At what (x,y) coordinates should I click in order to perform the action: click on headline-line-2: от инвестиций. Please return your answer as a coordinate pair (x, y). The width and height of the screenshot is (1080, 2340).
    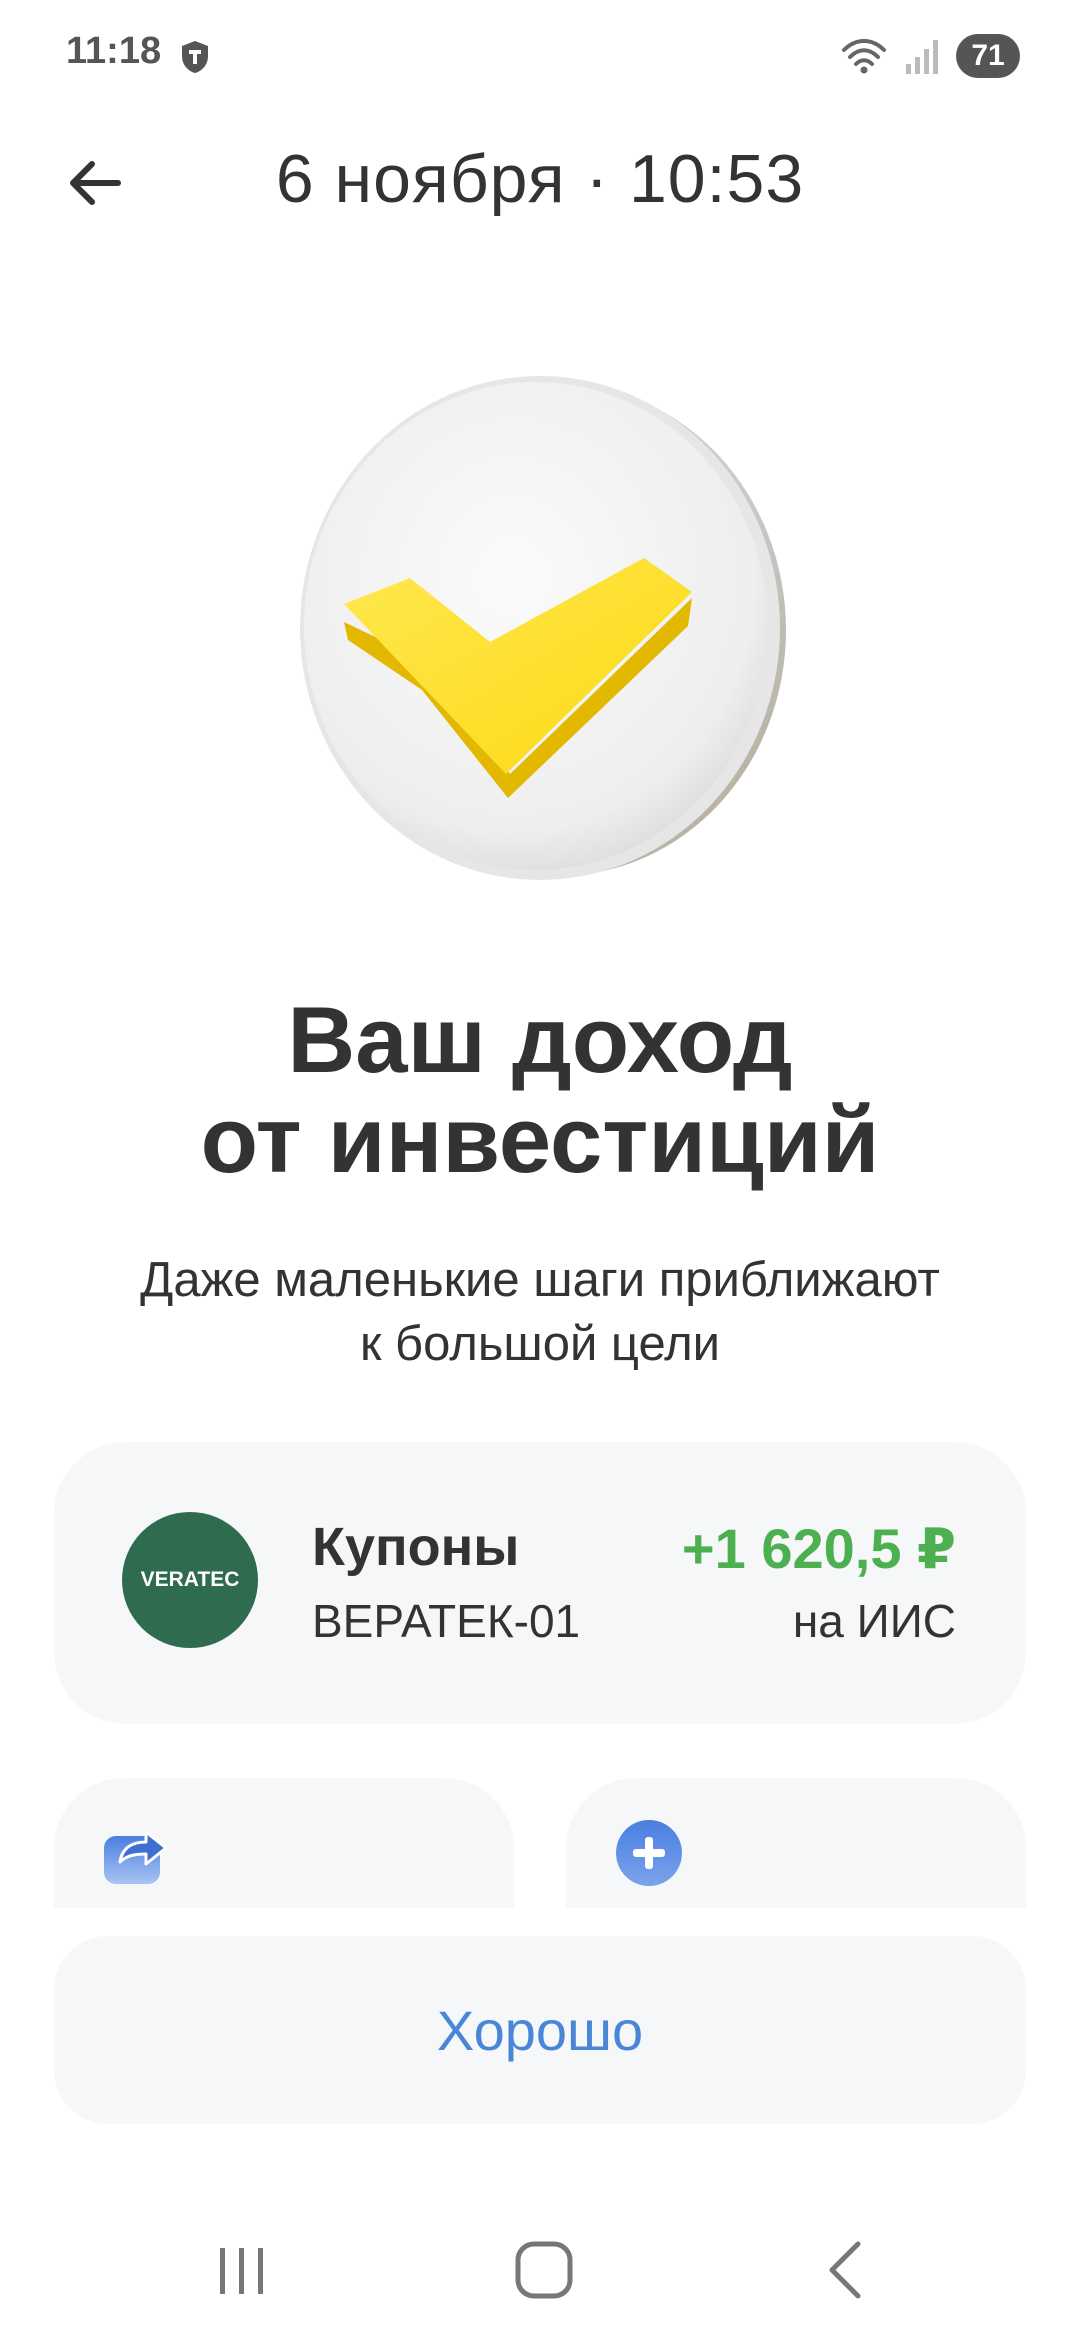
    Looking at the image, I should click on (540, 1139).